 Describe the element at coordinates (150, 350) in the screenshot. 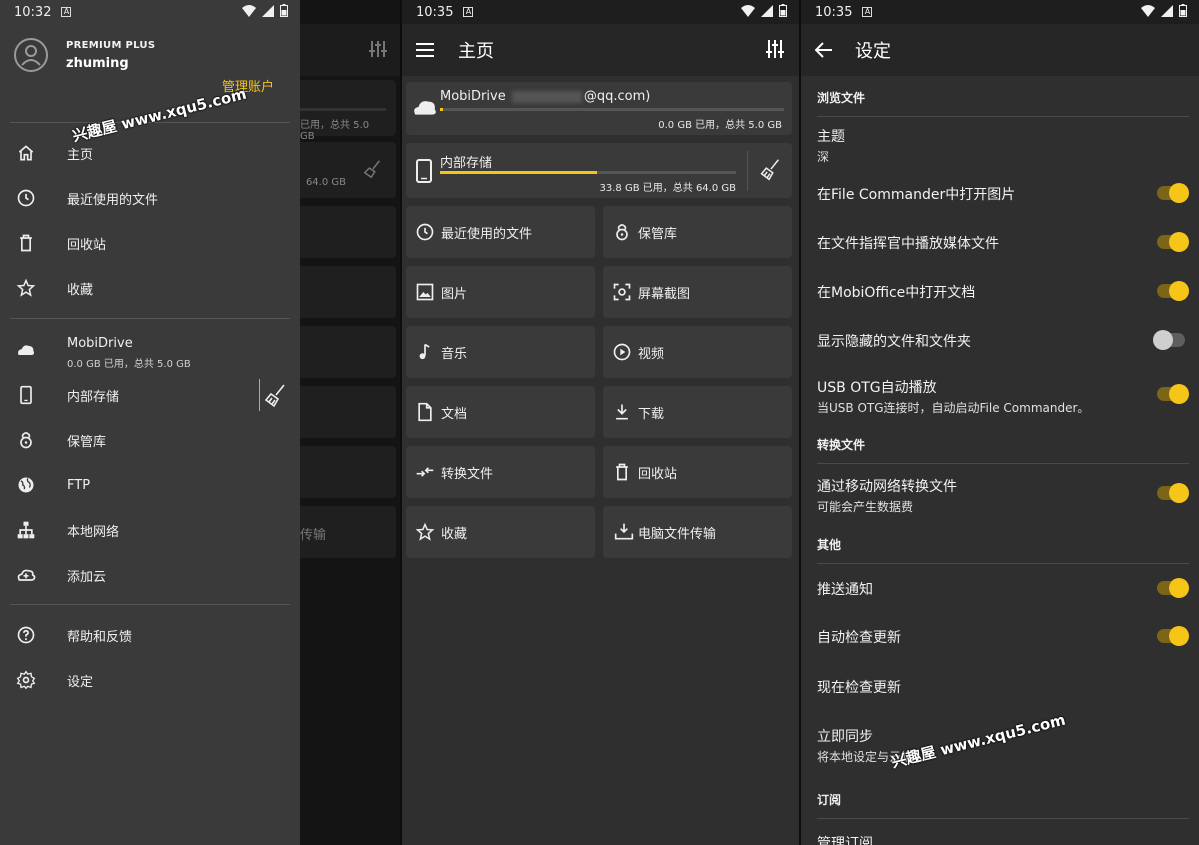

I see `drawer-item-mobidrive: MobiDrive 0.0 GB 已用，总共 5.0 GB` at that location.